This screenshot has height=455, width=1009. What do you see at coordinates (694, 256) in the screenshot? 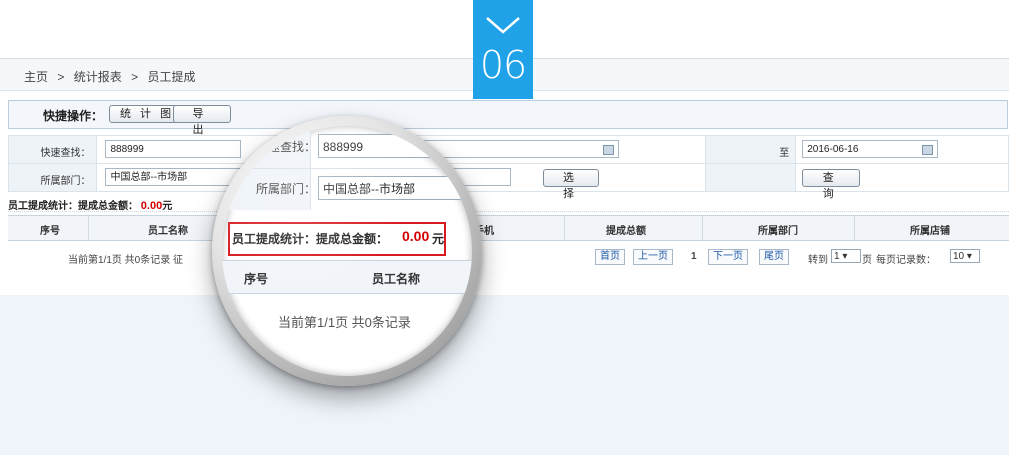
I see `current-page: 1` at bounding box center [694, 256].